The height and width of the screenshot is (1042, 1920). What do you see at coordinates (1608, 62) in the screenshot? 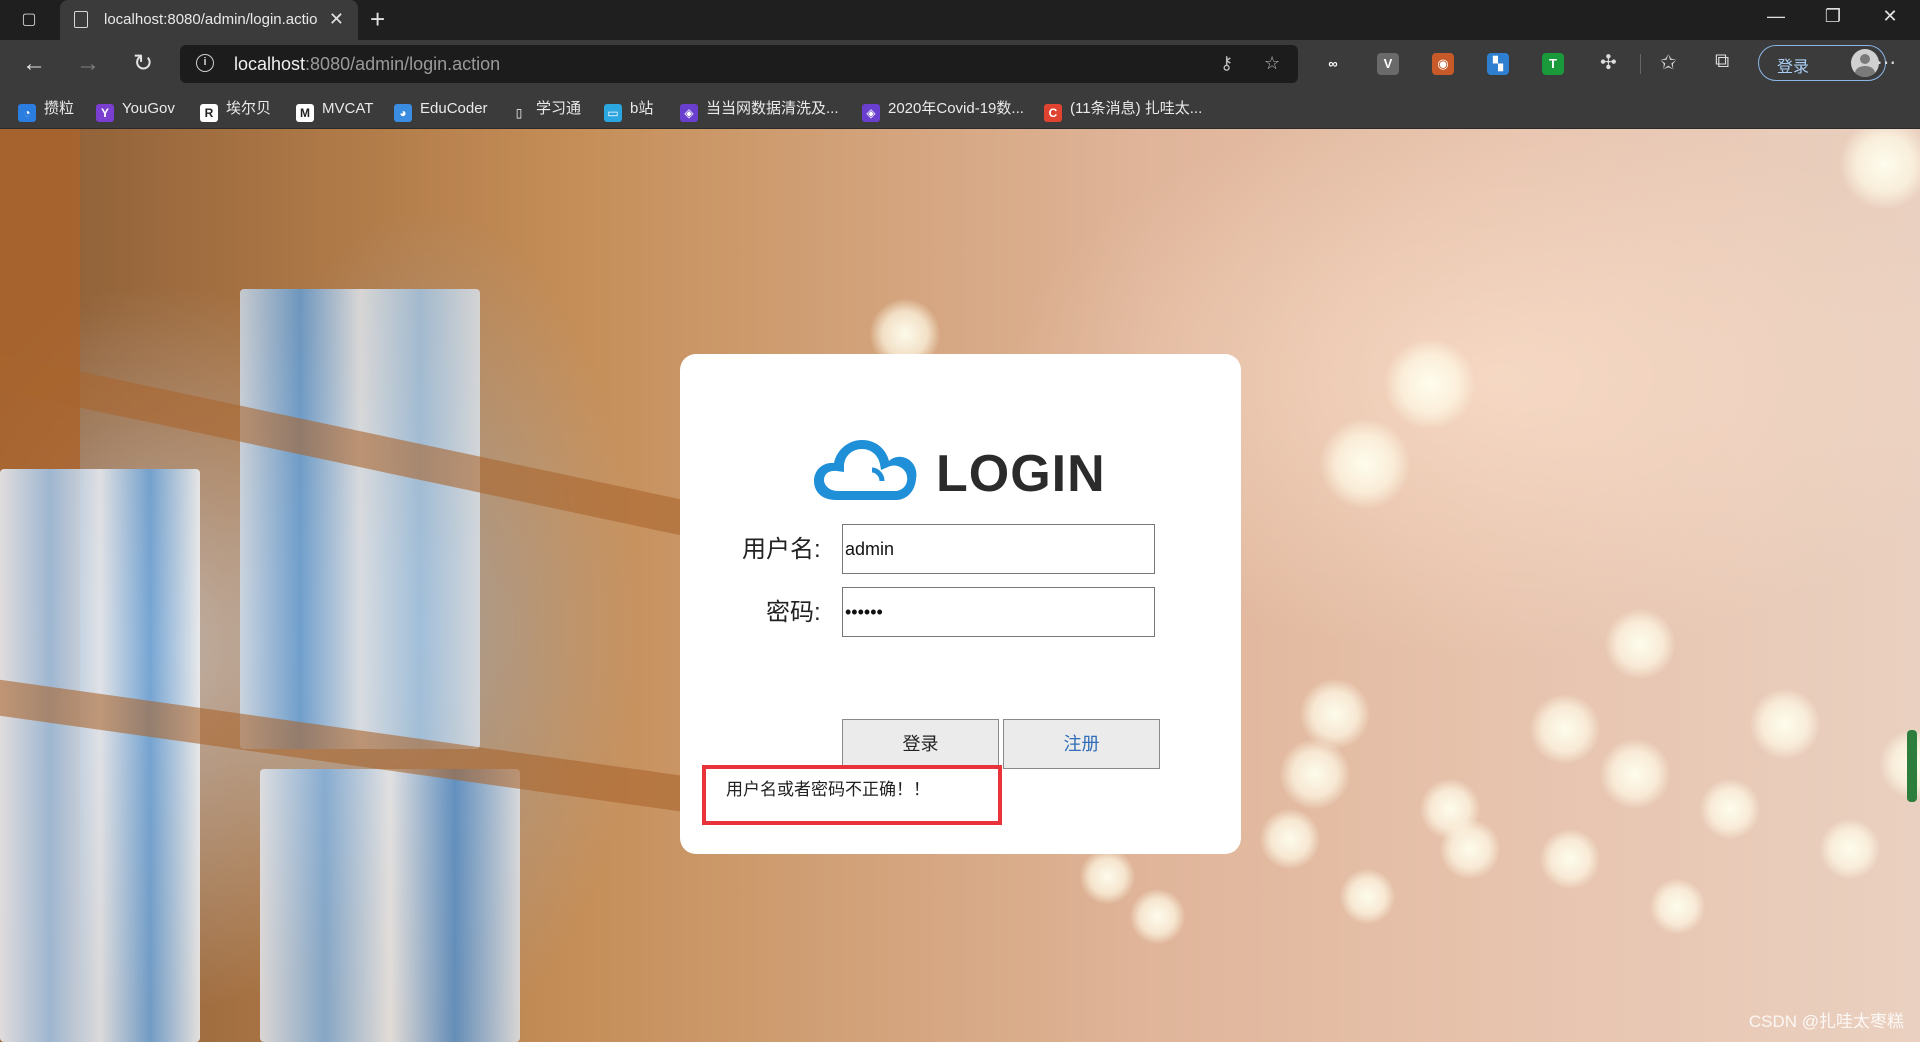
I see `extensions-puzzle-icon: ✣` at bounding box center [1608, 62].